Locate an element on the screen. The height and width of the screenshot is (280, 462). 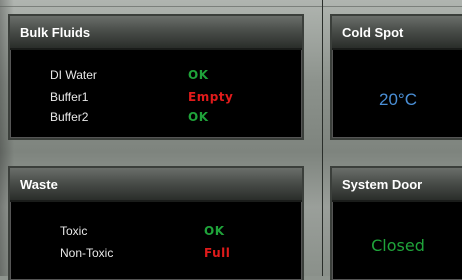
buffer2-status: OK is located at coordinates (198, 117).